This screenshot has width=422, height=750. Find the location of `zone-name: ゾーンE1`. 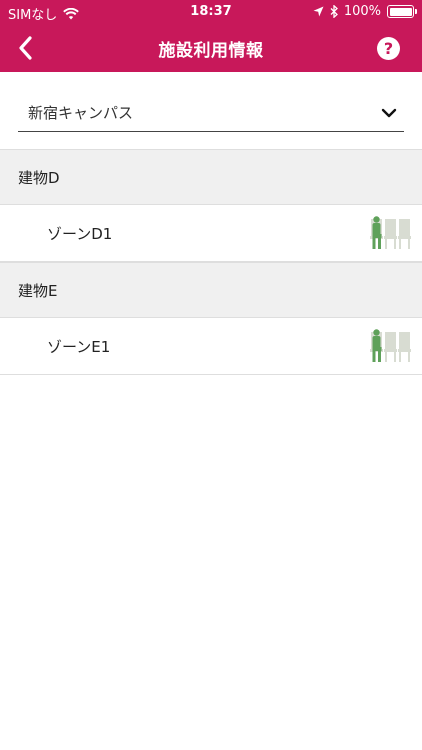

zone-name: ゾーンE1 is located at coordinates (79, 346).